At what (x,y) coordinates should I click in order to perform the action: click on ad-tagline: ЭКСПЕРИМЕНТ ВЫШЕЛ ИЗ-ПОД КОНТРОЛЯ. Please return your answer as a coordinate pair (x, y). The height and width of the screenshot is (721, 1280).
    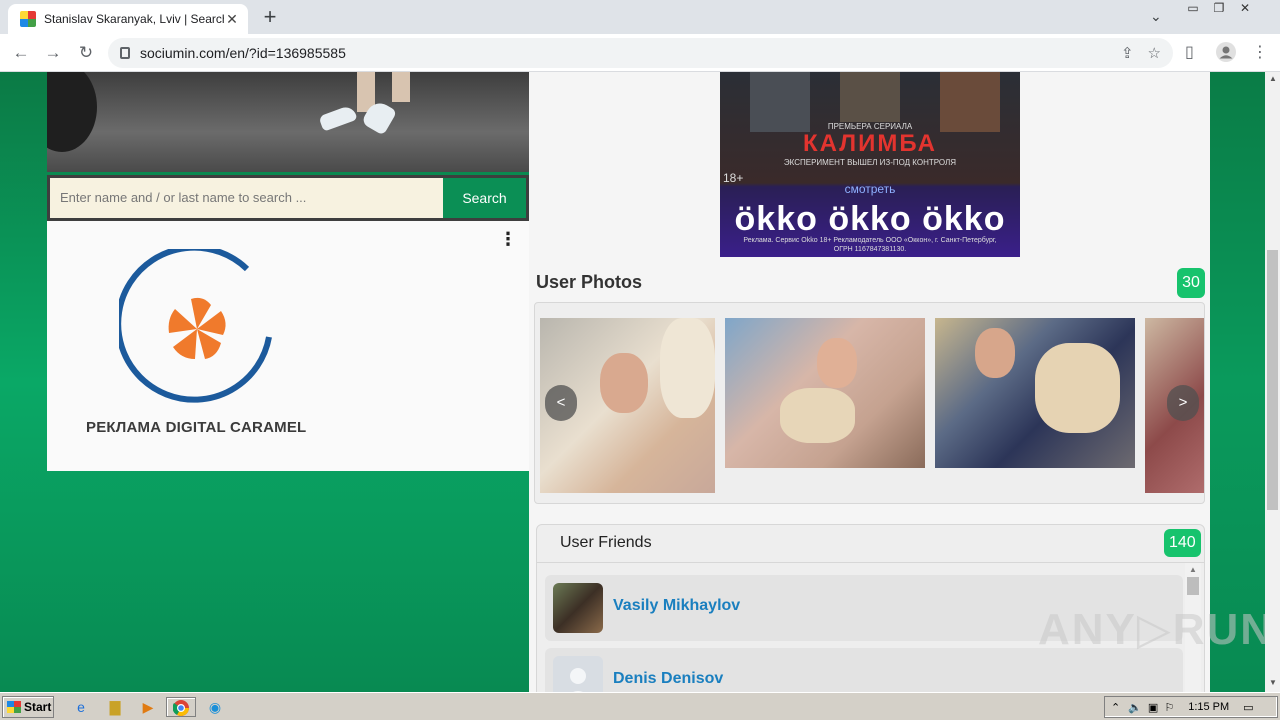
    Looking at the image, I should click on (870, 162).